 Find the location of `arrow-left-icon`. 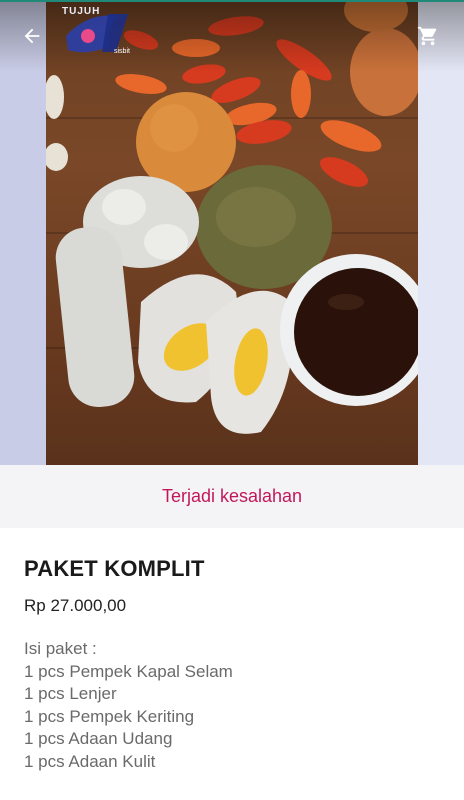

arrow-left-icon is located at coordinates (32, 36).